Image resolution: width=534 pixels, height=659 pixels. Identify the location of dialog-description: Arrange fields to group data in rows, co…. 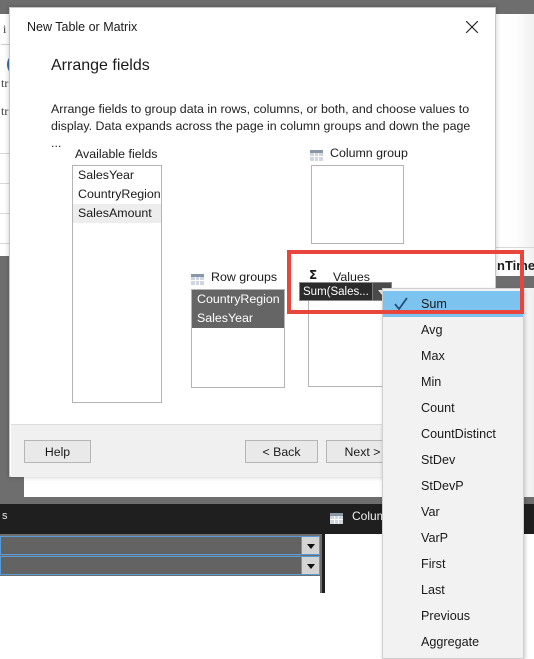
(261, 126).